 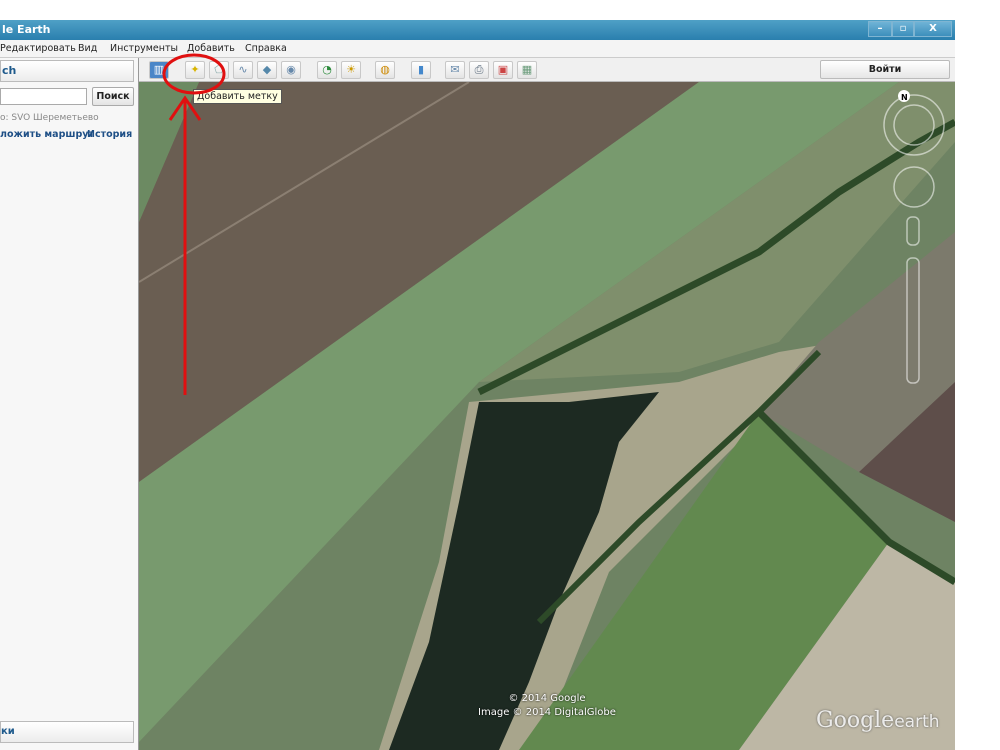 What do you see at coordinates (144, 48) in the screenshot?
I see `menu-tools: Инструменты` at bounding box center [144, 48].